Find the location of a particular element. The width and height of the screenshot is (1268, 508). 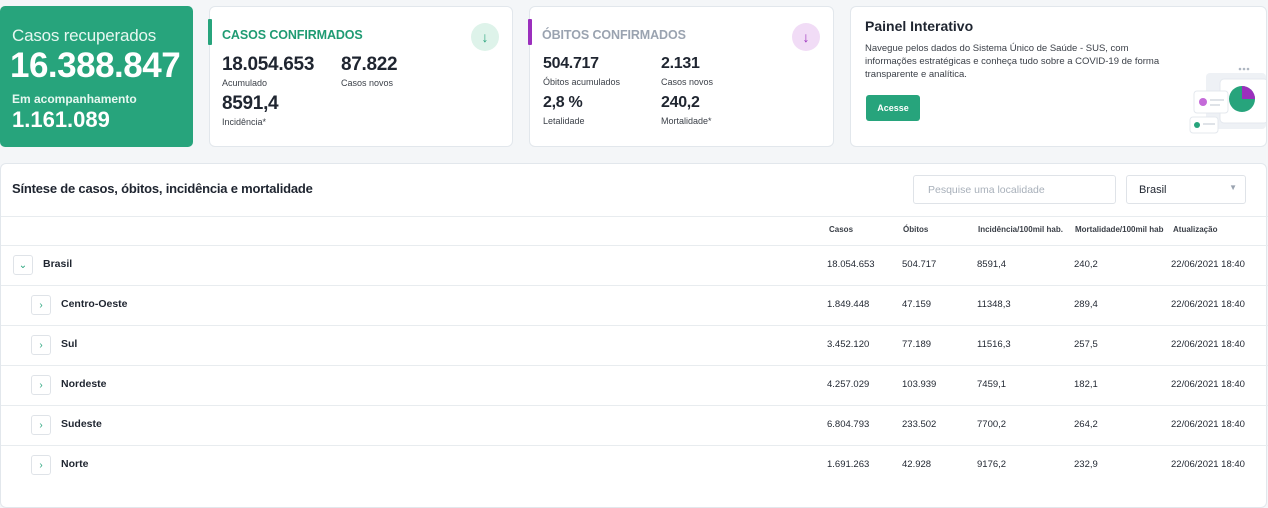

column-header-mortalidade: Mortalidade/100mil hab is located at coordinates (1119, 229).